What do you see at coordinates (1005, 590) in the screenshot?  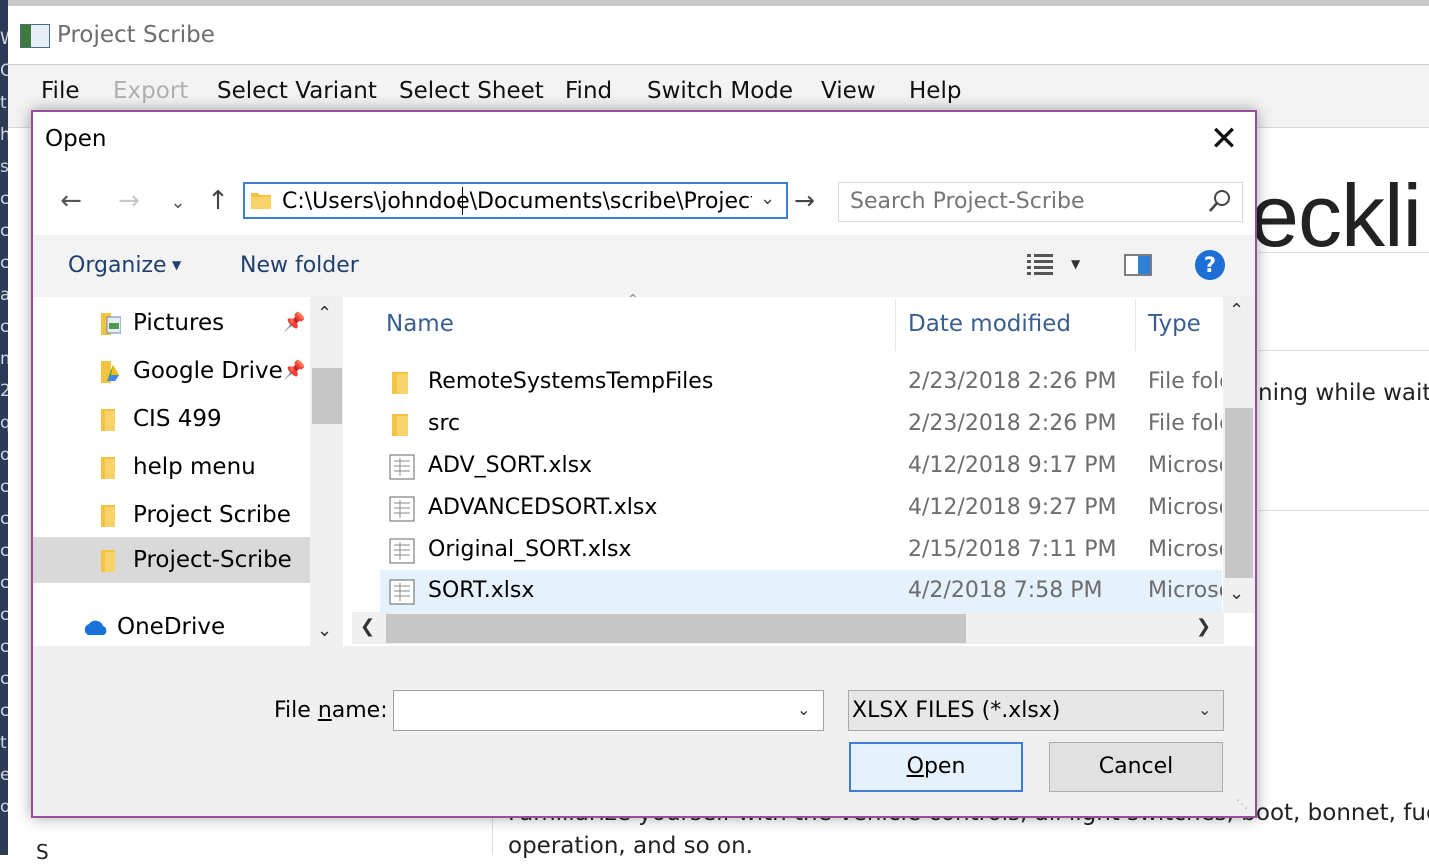 I see `file-date: 4/2/2018 7:58 PM` at bounding box center [1005, 590].